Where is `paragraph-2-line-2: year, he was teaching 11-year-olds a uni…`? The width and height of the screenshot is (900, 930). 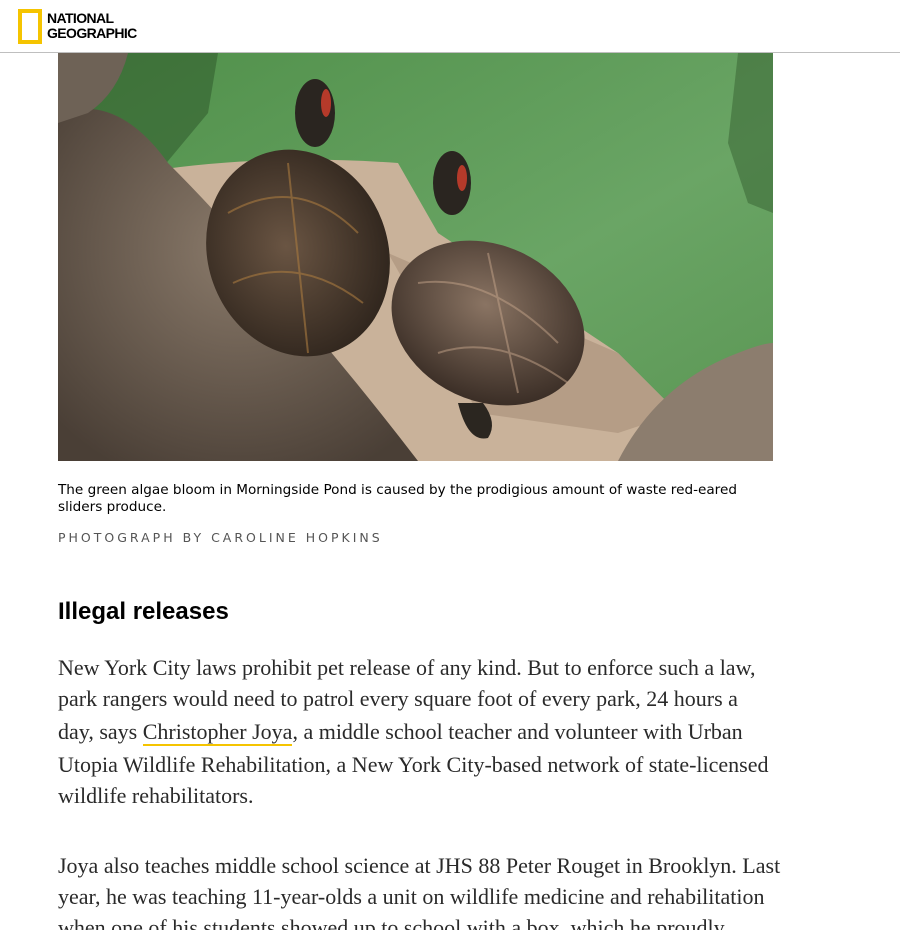 paragraph-2-line-2: year, he was teaching 11-year-olds a uni… is located at coordinates (411, 896).